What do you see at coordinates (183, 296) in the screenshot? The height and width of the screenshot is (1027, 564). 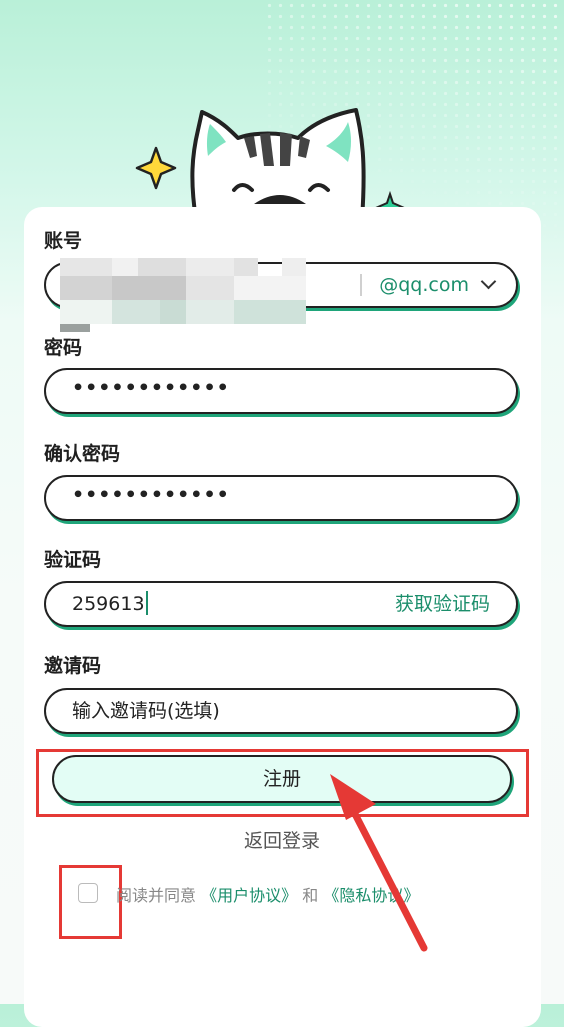 I see `account-value-redacted-mosaic` at bounding box center [183, 296].